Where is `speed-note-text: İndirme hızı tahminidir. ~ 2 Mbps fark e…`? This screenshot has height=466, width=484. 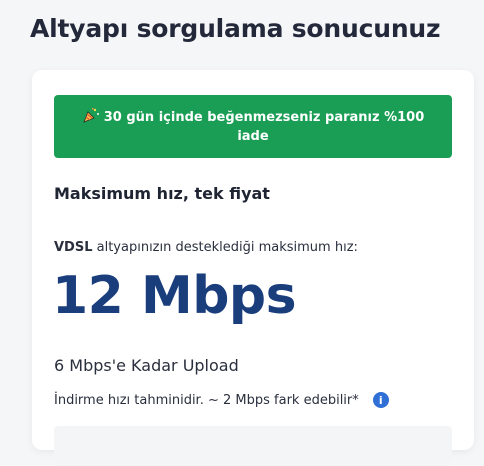
speed-note-text: İndirme hızı tahminidir. ~ 2 Mbps fark e… is located at coordinates (206, 400).